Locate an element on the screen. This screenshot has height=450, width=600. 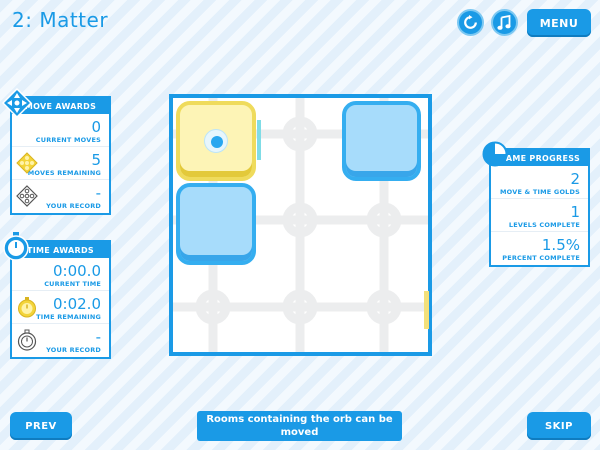
levels-value: 1 is located at coordinates (575, 212).